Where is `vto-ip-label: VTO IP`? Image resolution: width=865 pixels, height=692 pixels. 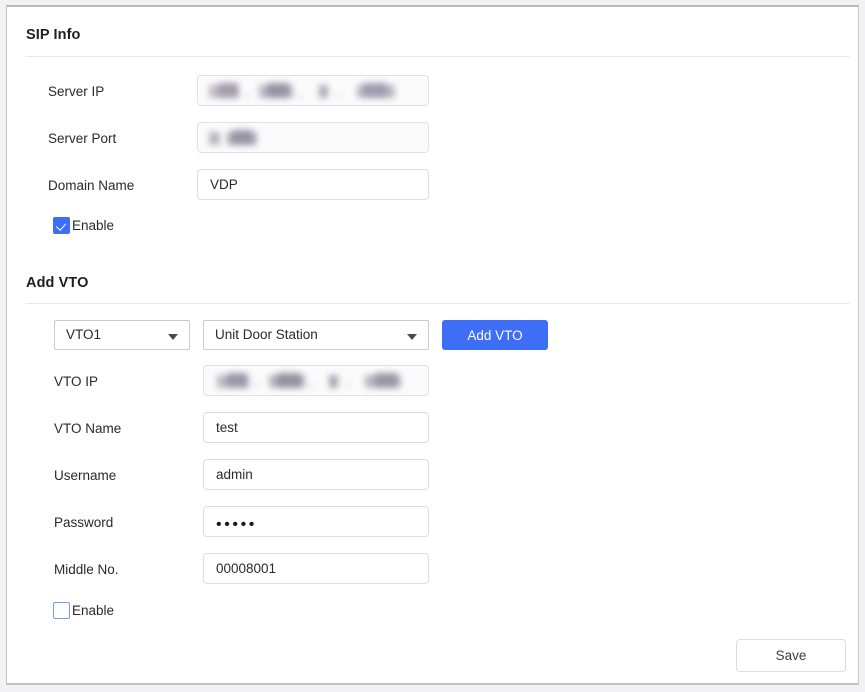
vto-ip-label: VTO IP is located at coordinates (76, 381).